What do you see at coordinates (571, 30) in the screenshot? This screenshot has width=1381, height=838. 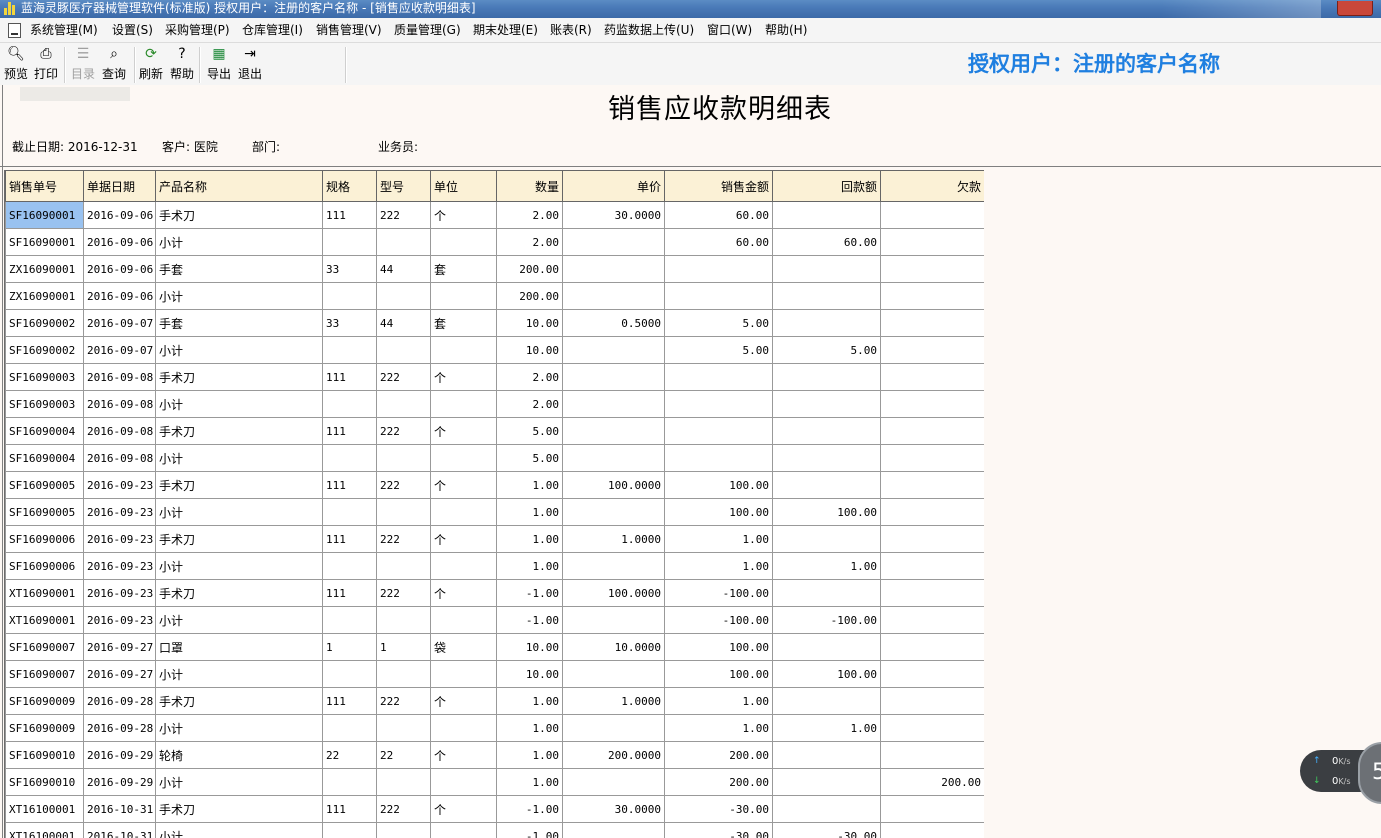 I see `menu-reports: 账表(R)` at bounding box center [571, 30].